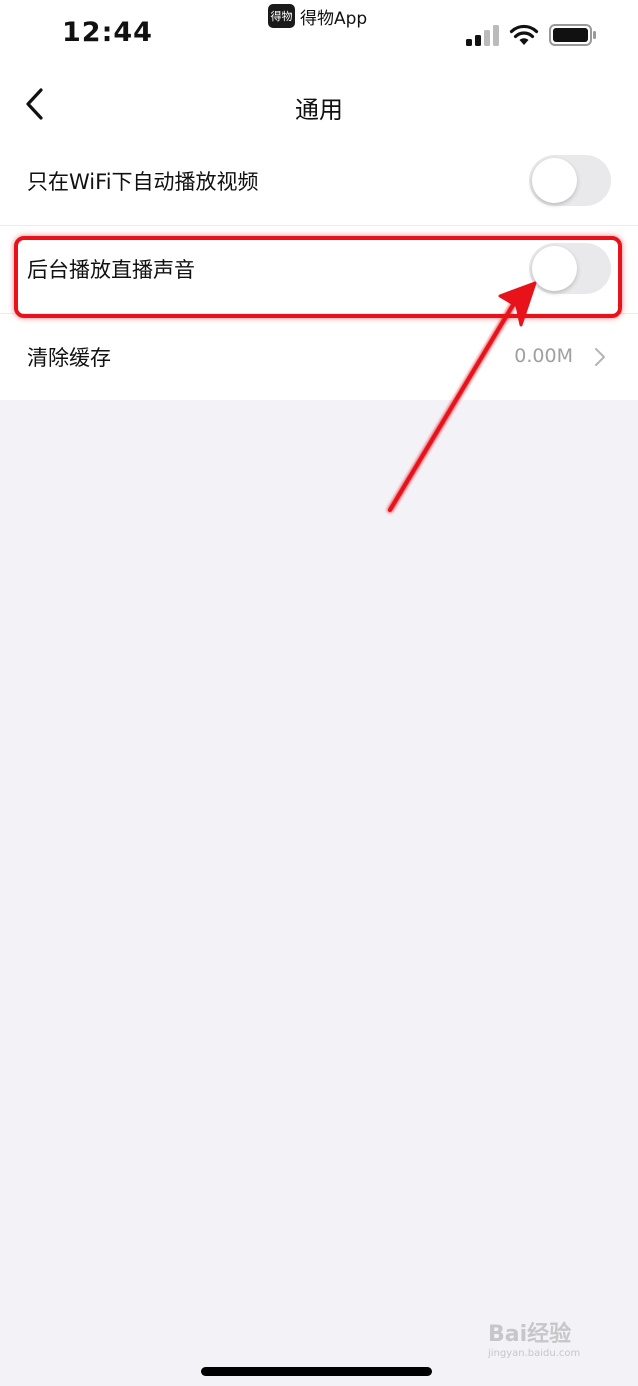 The image size is (638, 1386). What do you see at coordinates (334, 18) in the screenshot?
I see `app-name: 得物App` at bounding box center [334, 18].